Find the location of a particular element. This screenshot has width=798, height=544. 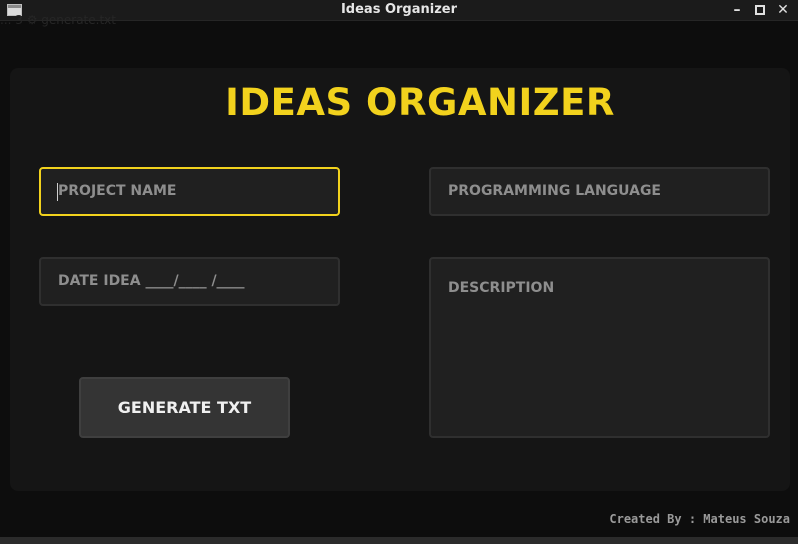

maximize-icon is located at coordinates (760, 10).